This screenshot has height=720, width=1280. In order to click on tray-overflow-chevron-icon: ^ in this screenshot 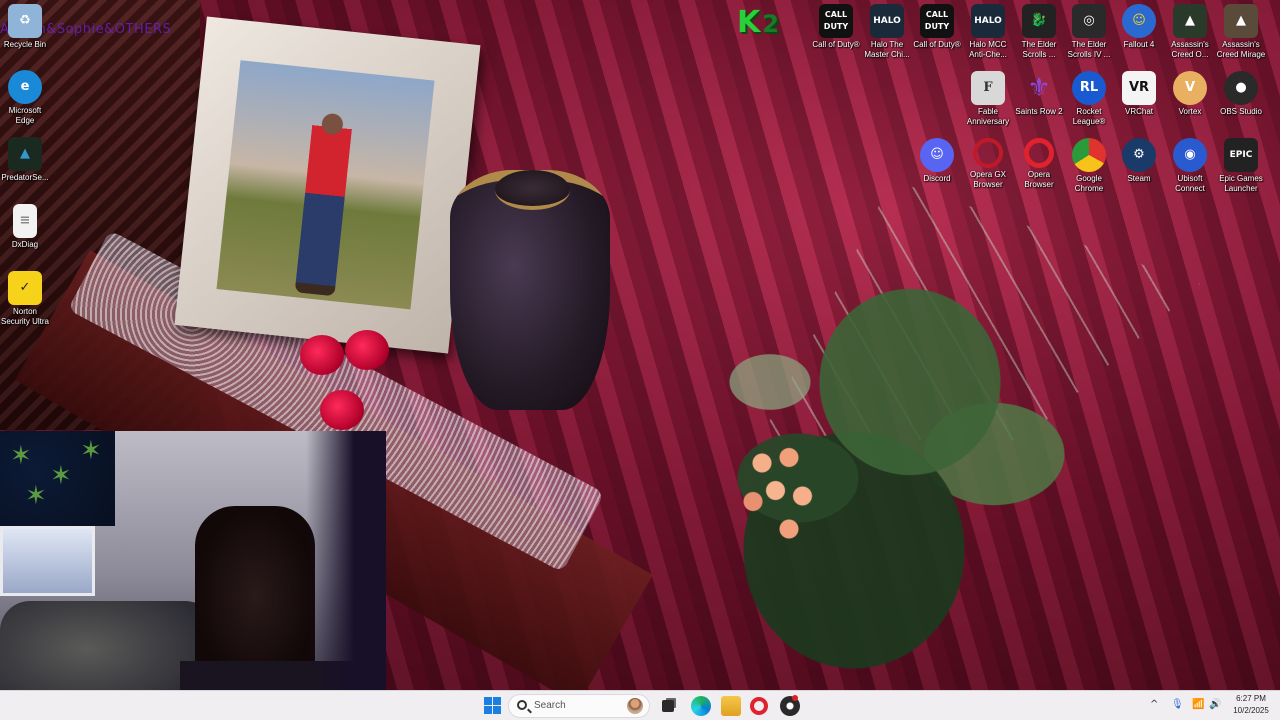, I will do `click(1154, 704)`.